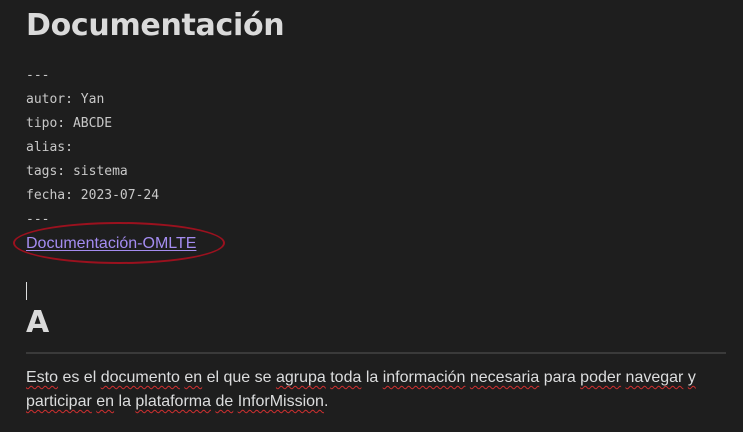 This screenshot has width=743, height=432. What do you see at coordinates (504, 377) in the screenshot?
I see `misspelled-word: necesaria` at bounding box center [504, 377].